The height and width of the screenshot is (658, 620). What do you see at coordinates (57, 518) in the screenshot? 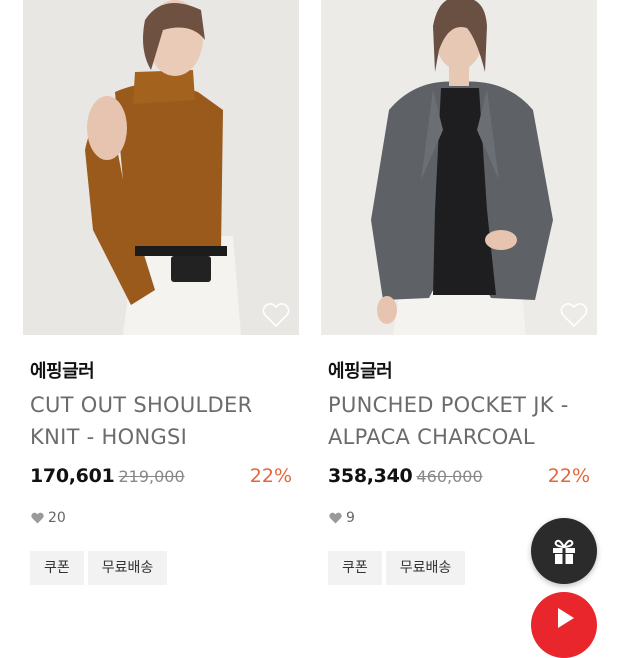
I see `like-count-value: 20` at bounding box center [57, 518].